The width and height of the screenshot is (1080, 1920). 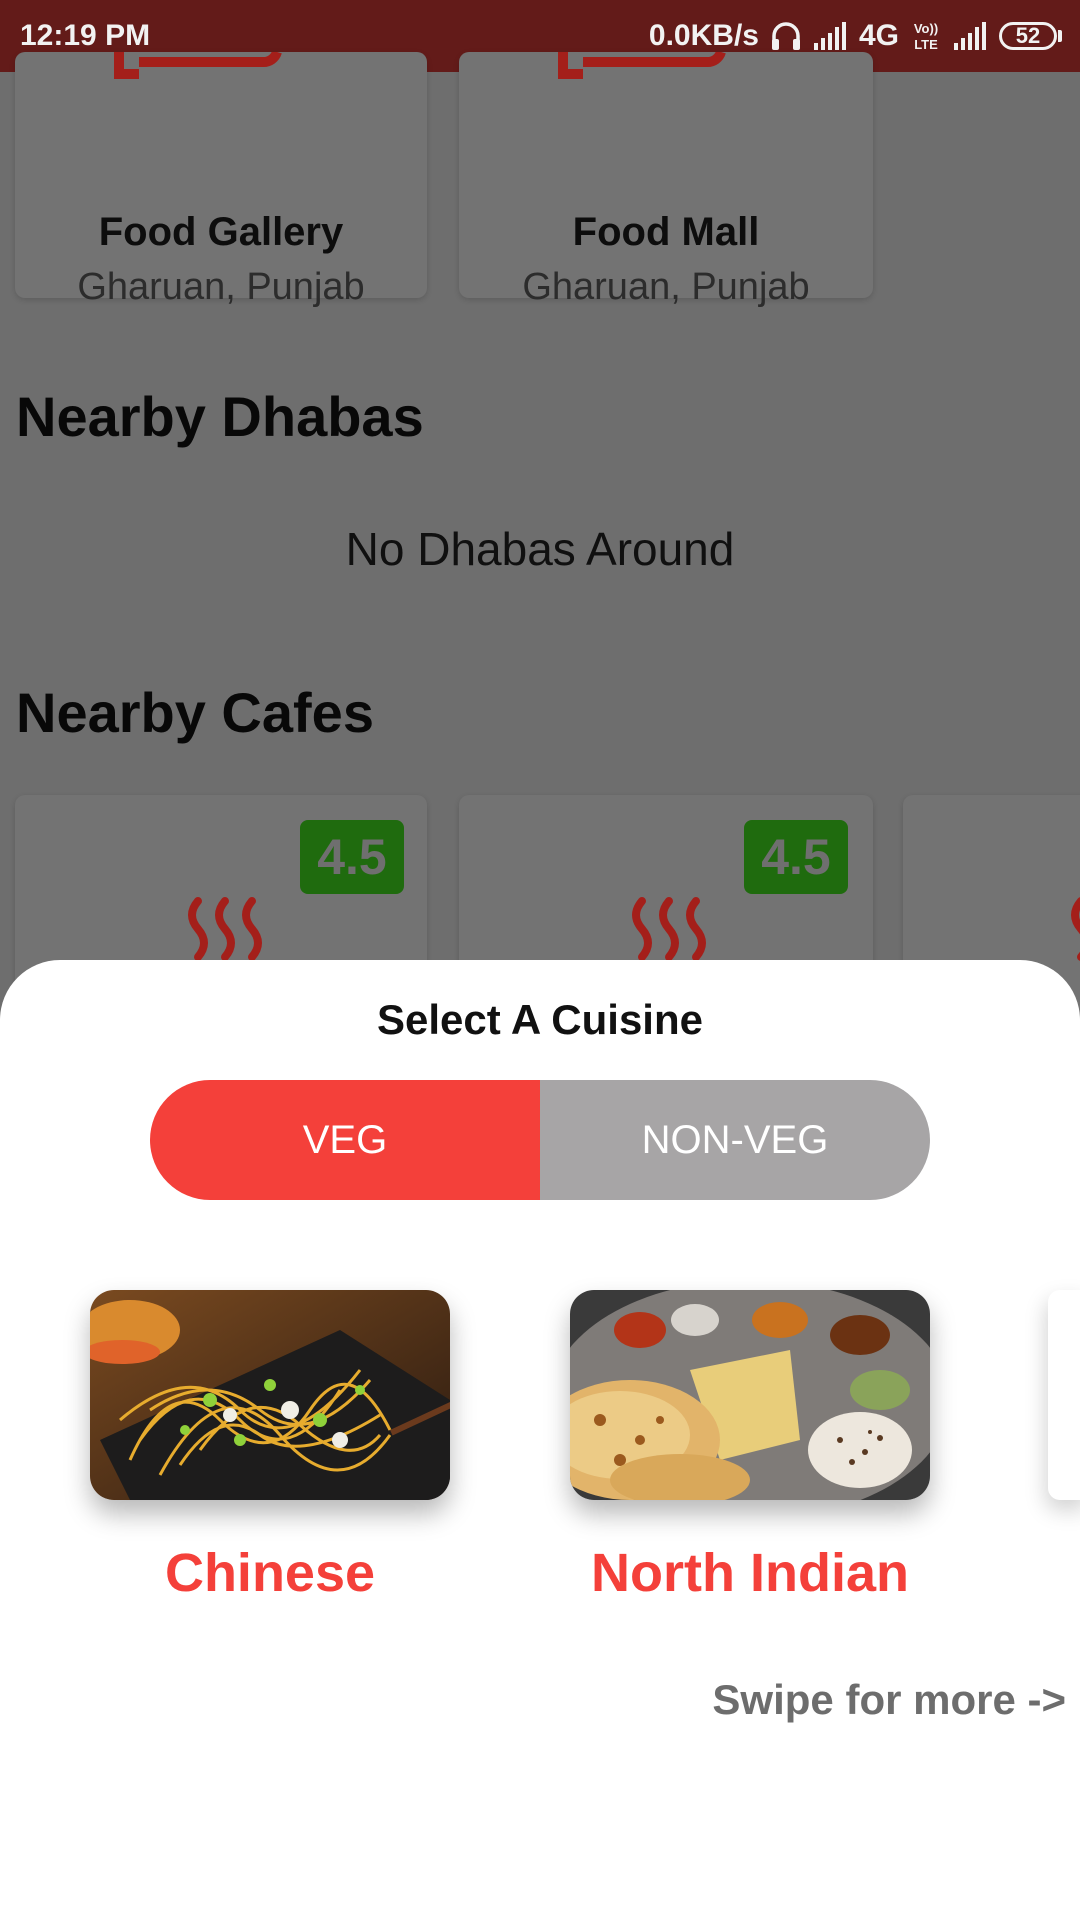 What do you see at coordinates (195, 712) in the screenshot?
I see `section-title-cafes: Nearby Cafes` at bounding box center [195, 712].